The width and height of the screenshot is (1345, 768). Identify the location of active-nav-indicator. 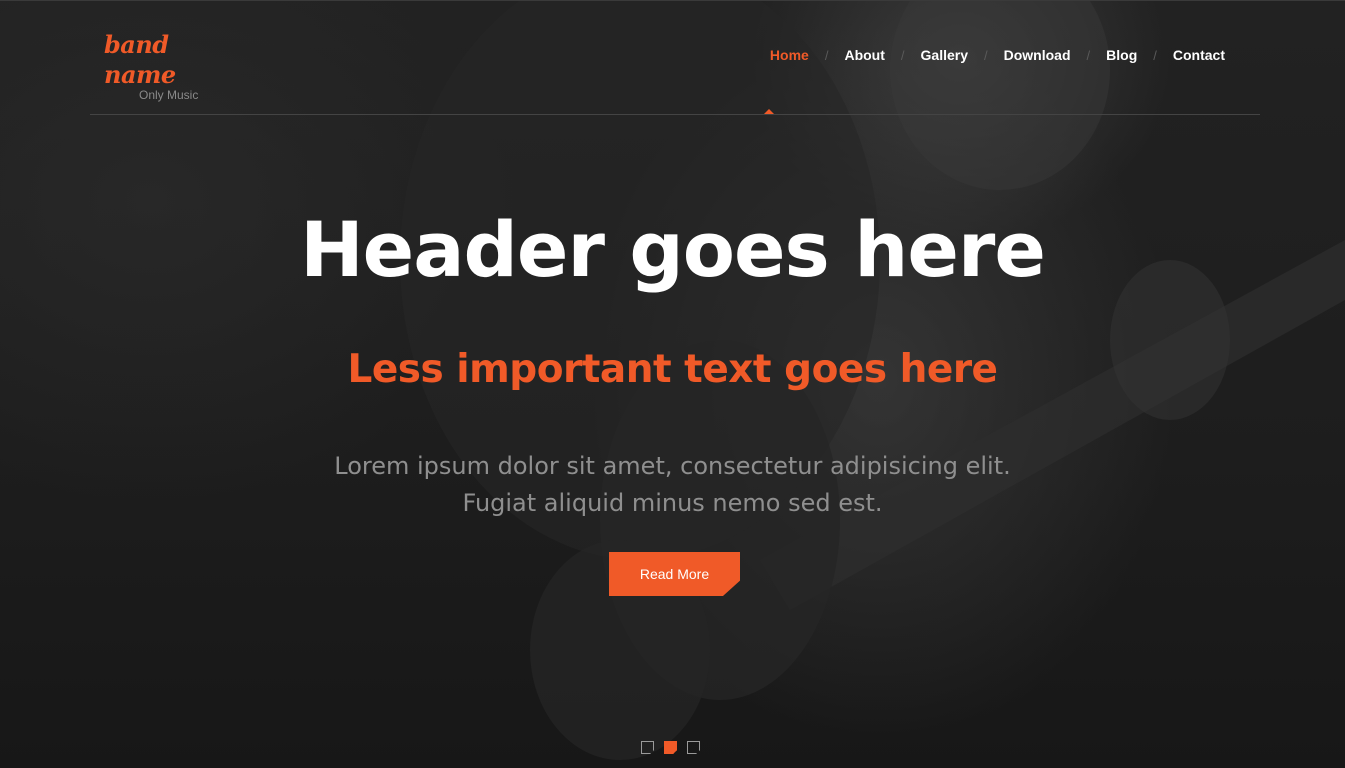
(769, 111).